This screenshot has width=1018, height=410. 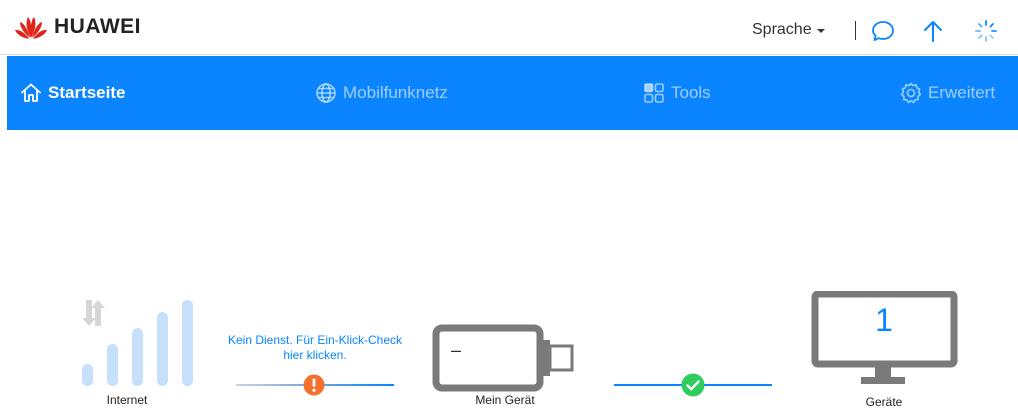 I want to click on device-screen-text: –, so click(x=456, y=350).